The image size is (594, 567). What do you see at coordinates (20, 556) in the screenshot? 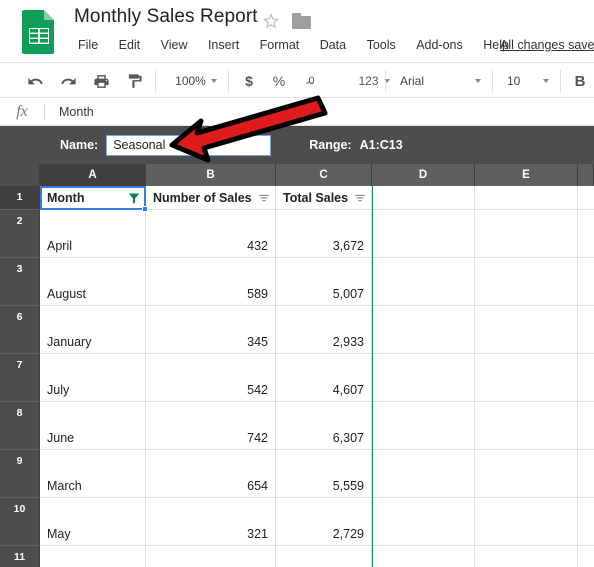
I see `row-header-11: 11` at bounding box center [20, 556].